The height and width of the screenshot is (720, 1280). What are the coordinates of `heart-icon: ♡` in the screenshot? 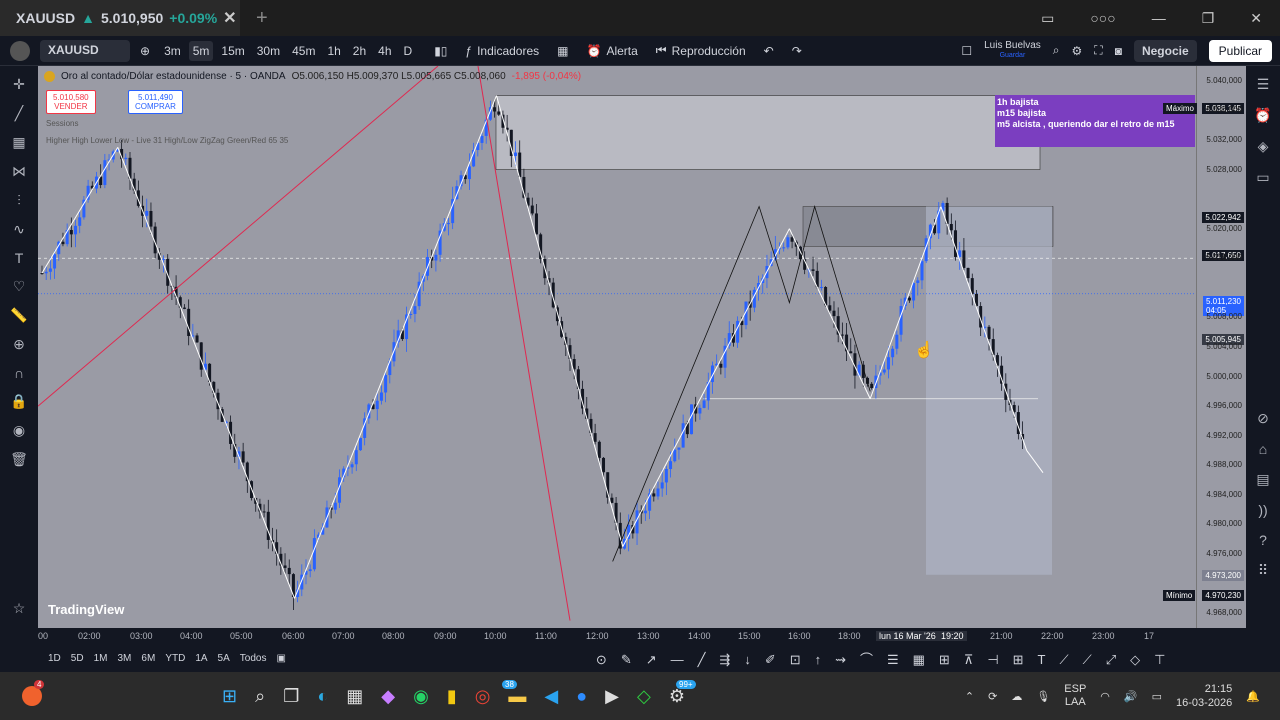 It's located at (19, 286).